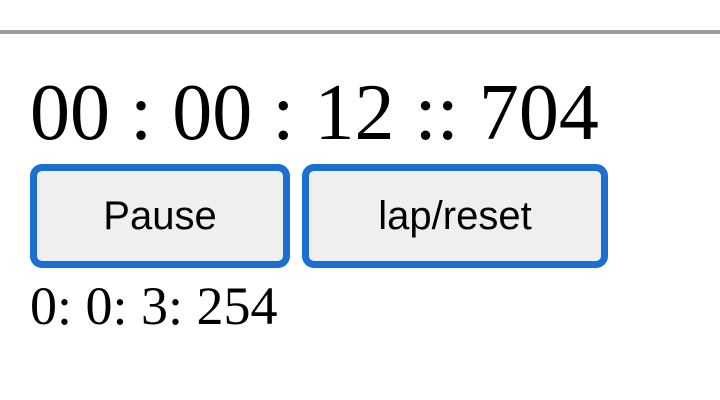 The height and width of the screenshot is (400, 720). What do you see at coordinates (360, 32) in the screenshot?
I see `top-divider` at bounding box center [360, 32].